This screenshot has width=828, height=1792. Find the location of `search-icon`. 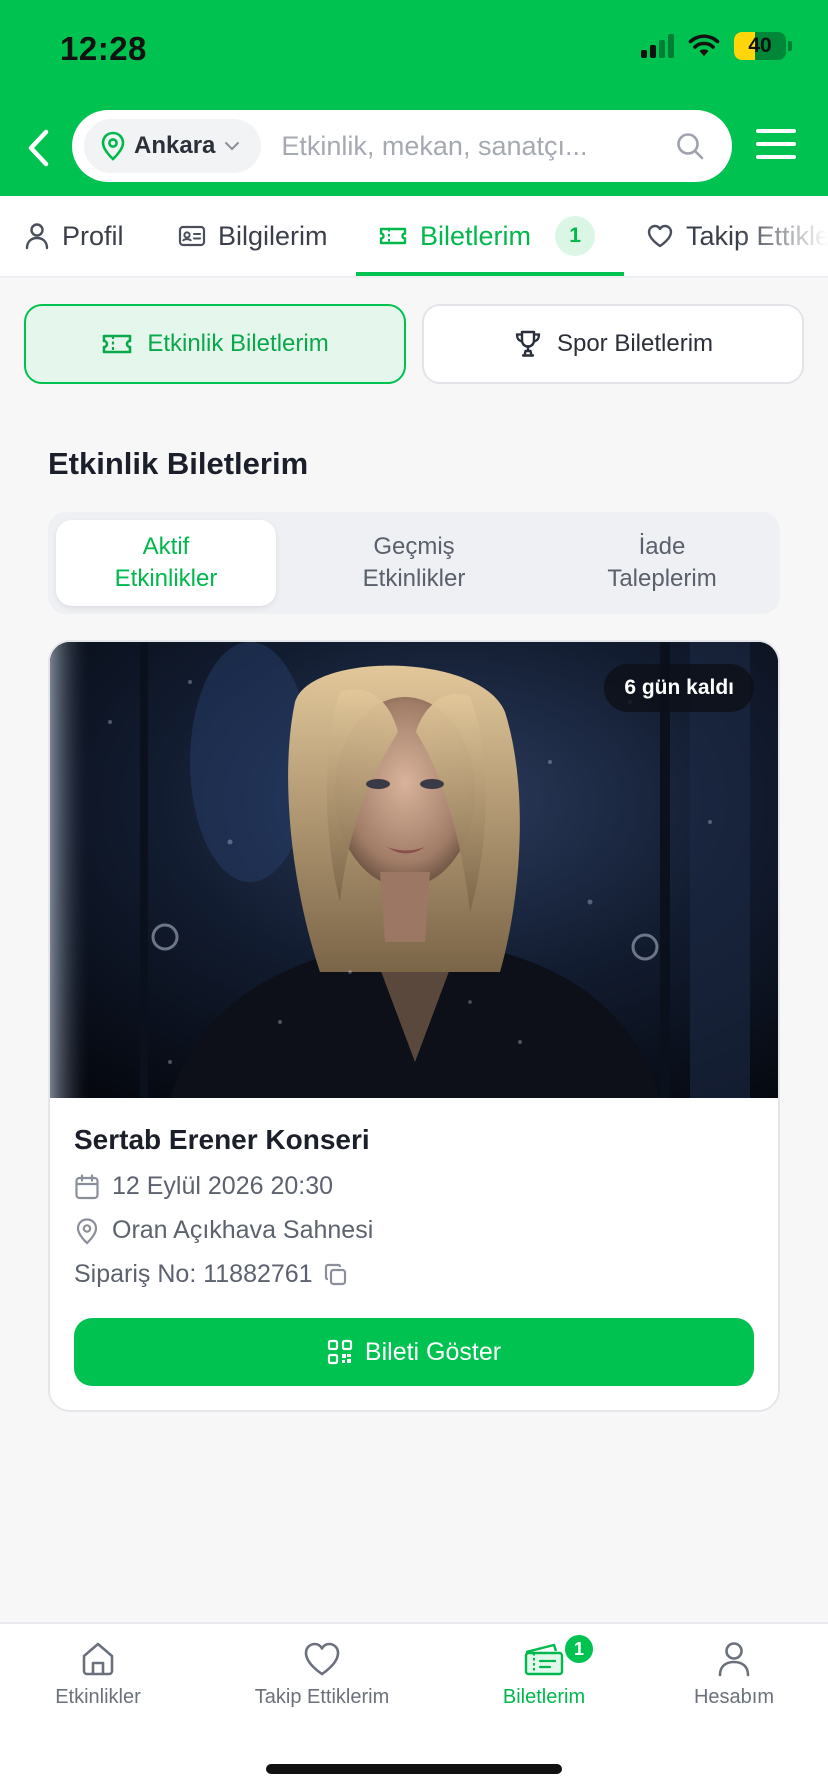

search-icon is located at coordinates (690, 146).